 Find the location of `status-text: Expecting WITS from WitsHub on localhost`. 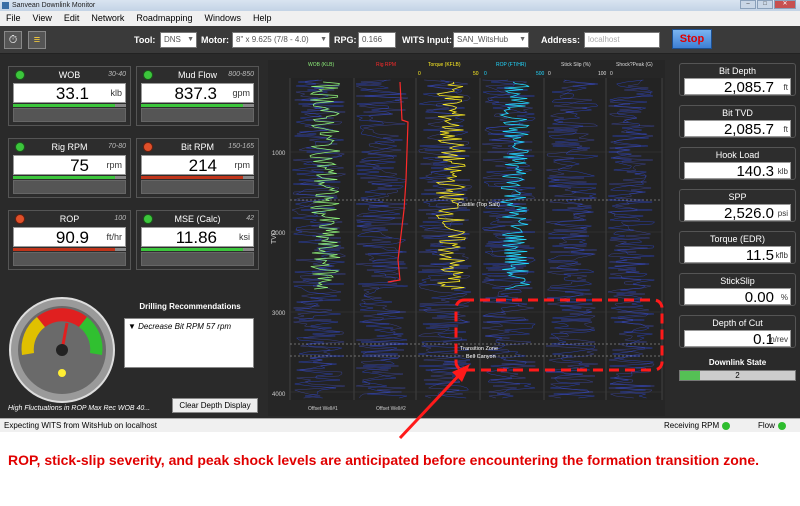

status-text: Expecting WITS from WitsHub on localhost is located at coordinates (80, 425).